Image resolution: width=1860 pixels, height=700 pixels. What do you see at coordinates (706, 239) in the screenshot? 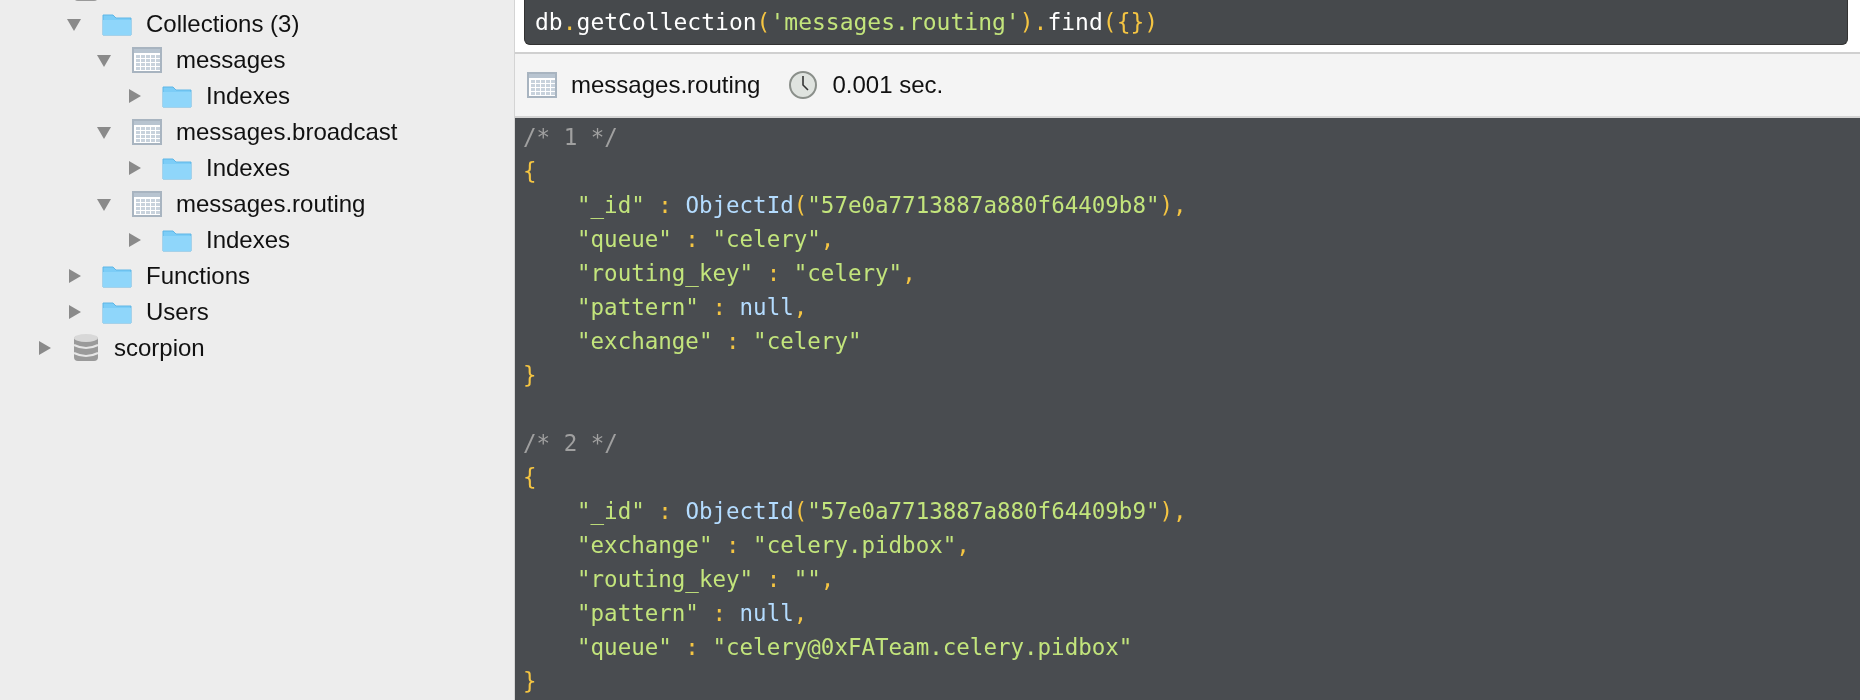
I see `code-line: "queue" : "celery",` at bounding box center [706, 239].